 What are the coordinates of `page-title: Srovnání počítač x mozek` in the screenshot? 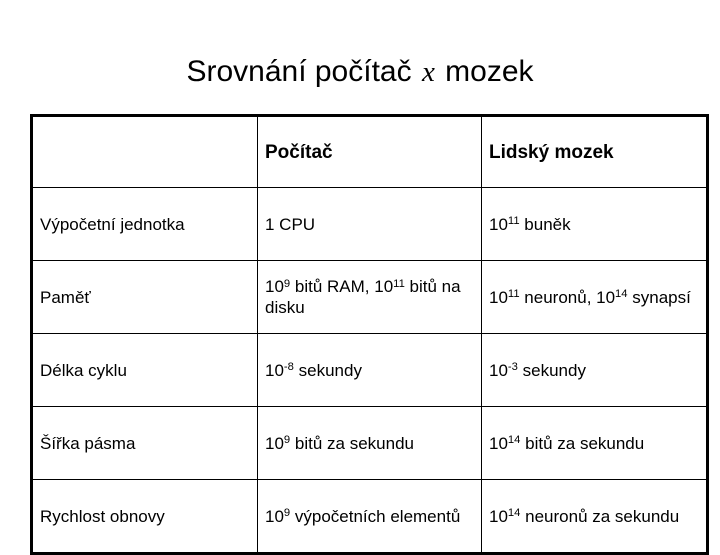 It's located at (360, 72).